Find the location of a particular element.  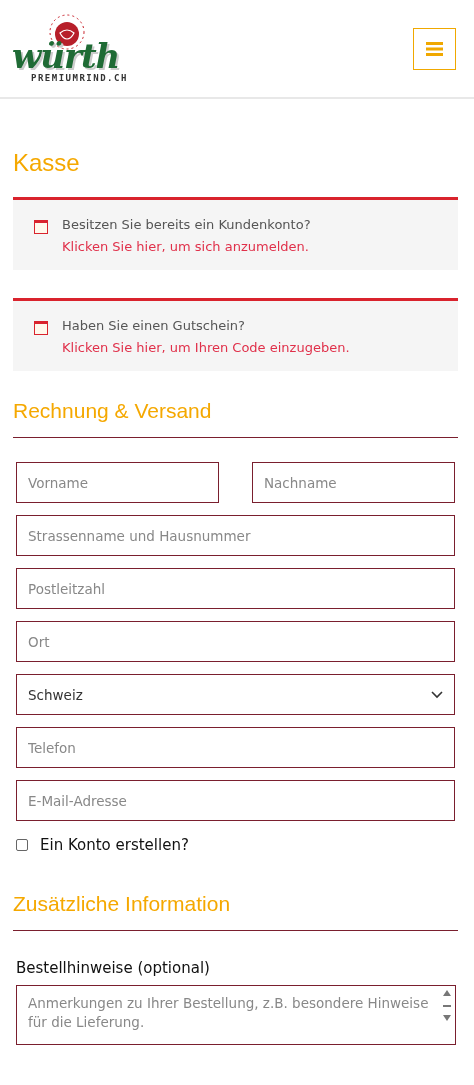

field-label: Bestellhinweise (optional) is located at coordinates (113, 968).